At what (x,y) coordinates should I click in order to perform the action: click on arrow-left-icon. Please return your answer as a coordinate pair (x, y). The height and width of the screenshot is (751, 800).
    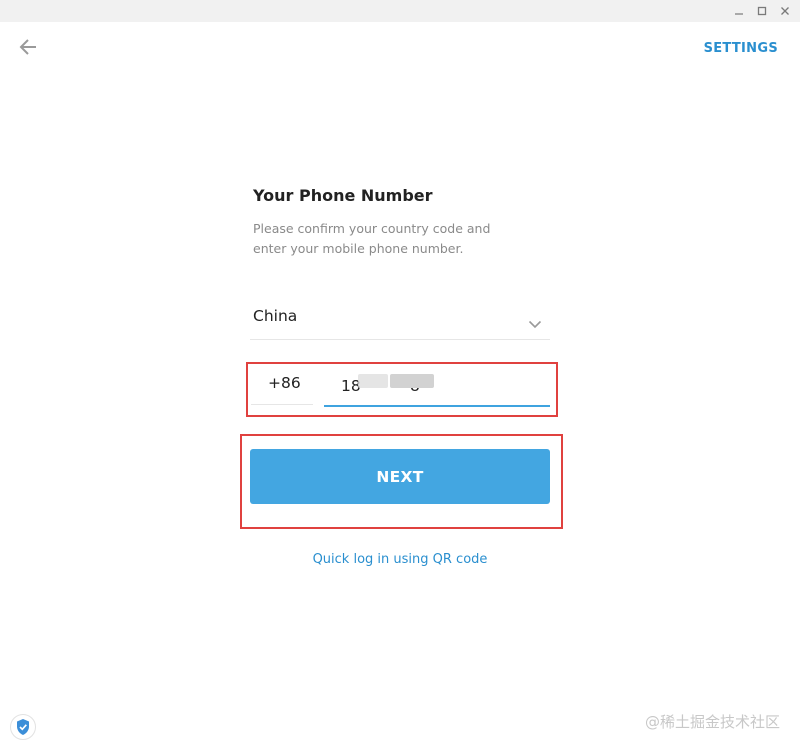
    Looking at the image, I should click on (28, 49).